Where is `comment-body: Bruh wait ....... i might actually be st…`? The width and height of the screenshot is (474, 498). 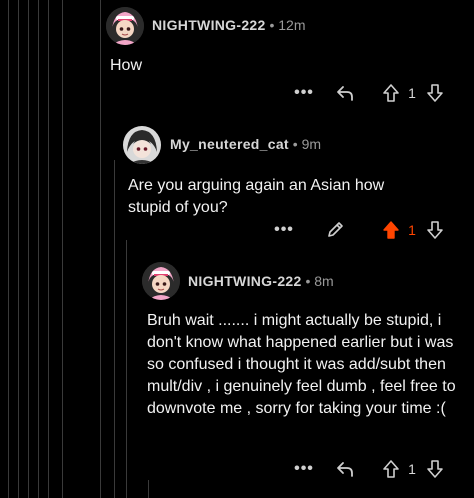
comment-body: Bruh wait ....... i might actually be st… is located at coordinates (301, 364).